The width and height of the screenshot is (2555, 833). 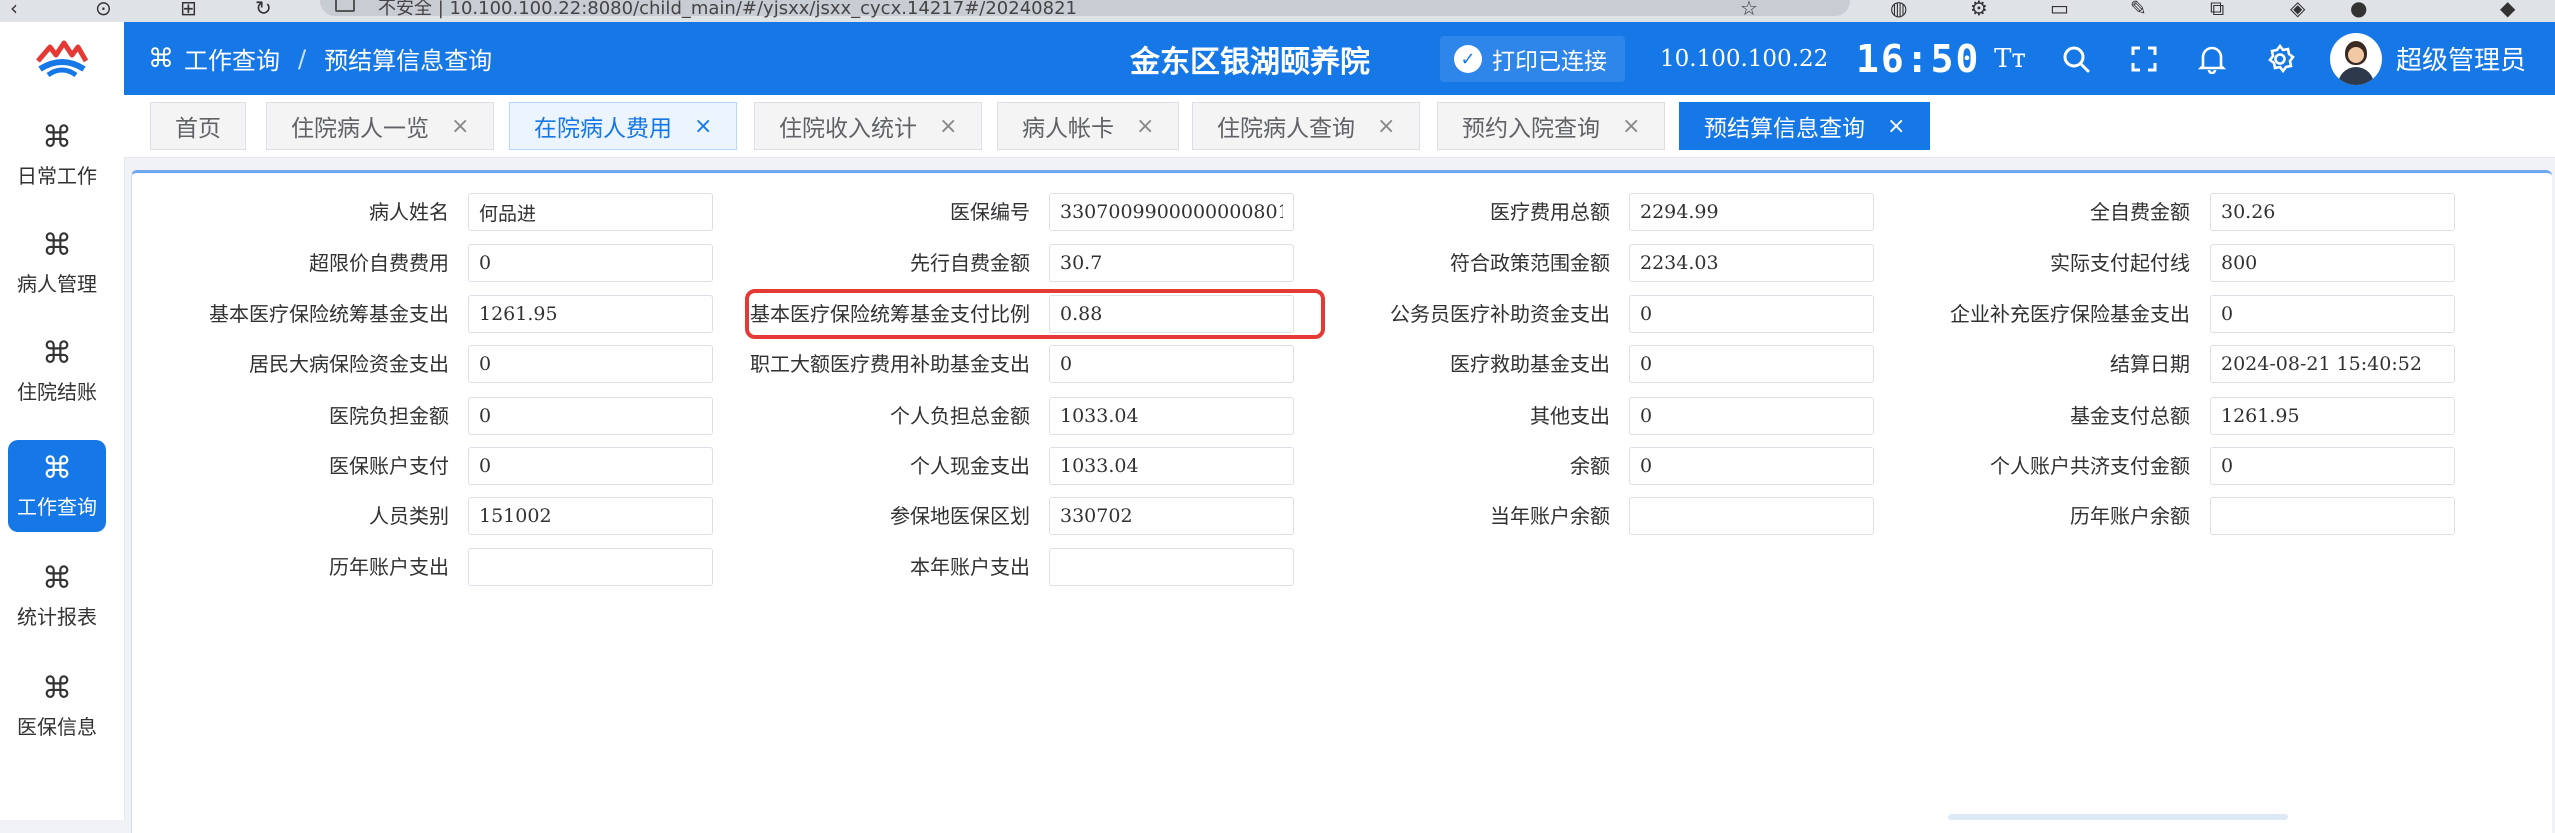 What do you see at coordinates (345, 6) in the screenshot?
I see `page-info-icon` at bounding box center [345, 6].